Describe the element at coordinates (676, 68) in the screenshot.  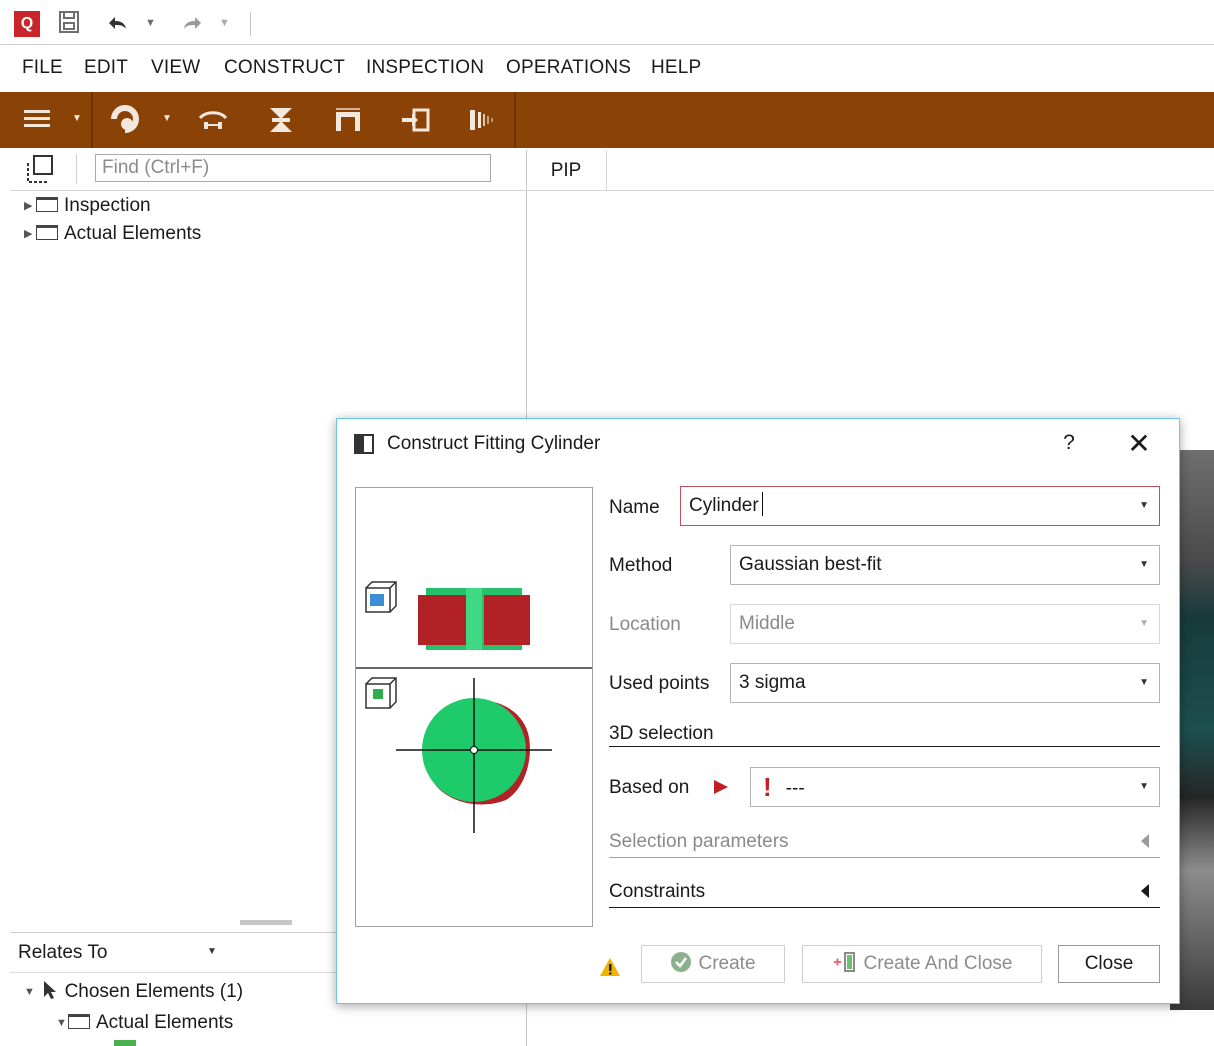
I see `menu-help: HELP` at that location.